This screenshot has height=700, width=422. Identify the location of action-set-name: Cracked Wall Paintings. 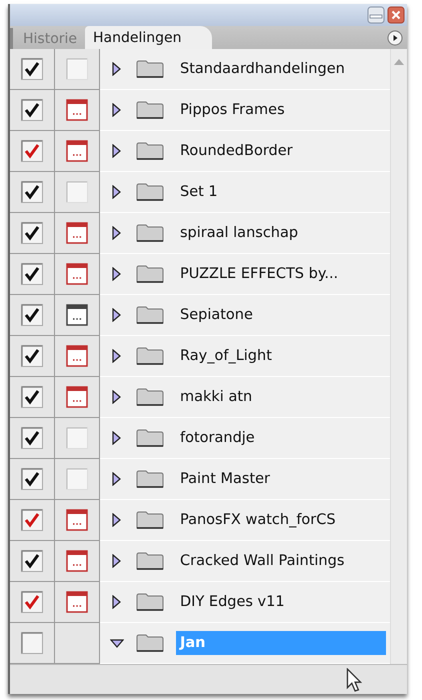
(262, 561).